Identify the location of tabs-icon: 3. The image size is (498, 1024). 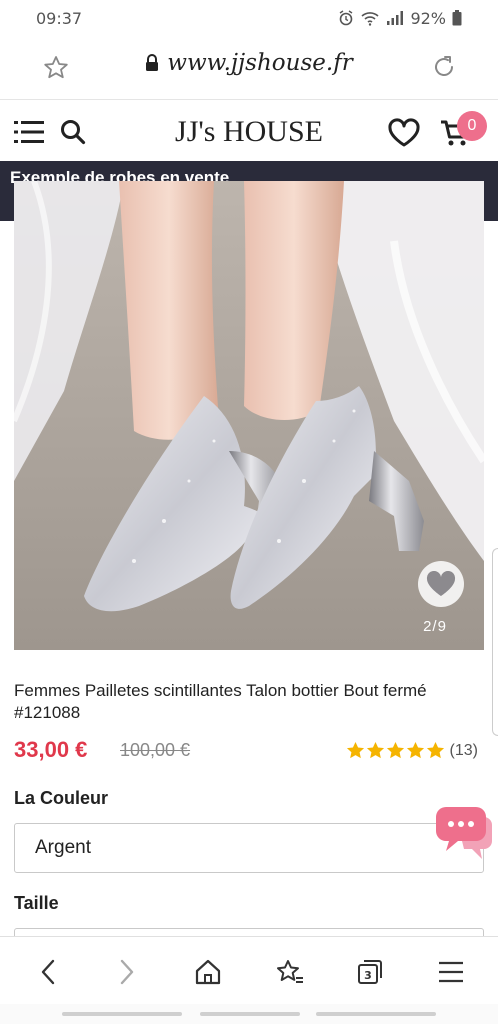
(370, 972).